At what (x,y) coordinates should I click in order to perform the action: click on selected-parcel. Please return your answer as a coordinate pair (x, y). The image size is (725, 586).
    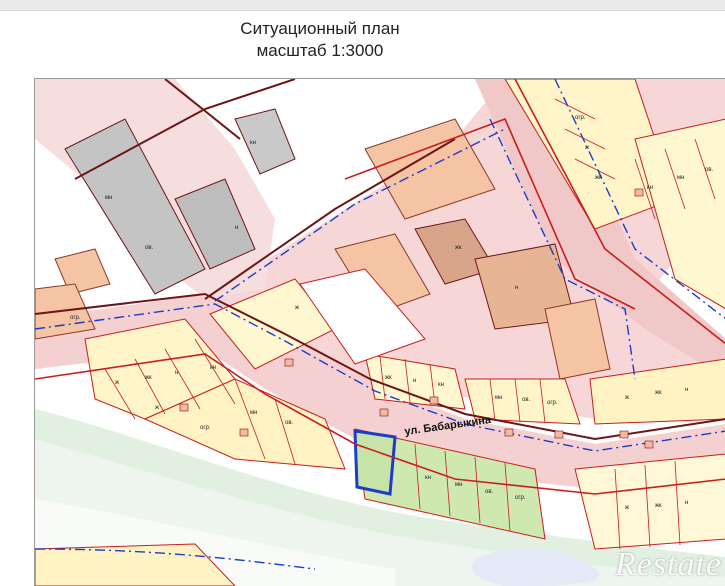
    Looking at the image, I should click on (375, 462).